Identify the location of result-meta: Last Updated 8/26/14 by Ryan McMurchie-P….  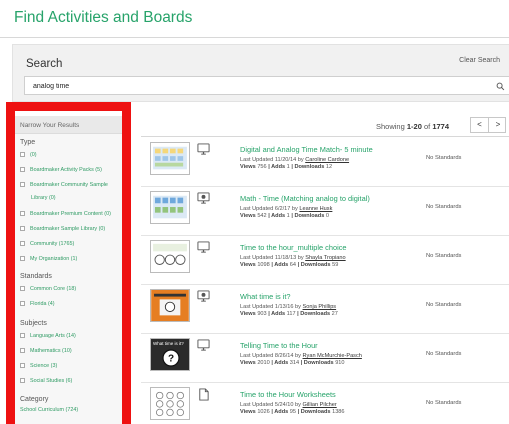
(301, 360).